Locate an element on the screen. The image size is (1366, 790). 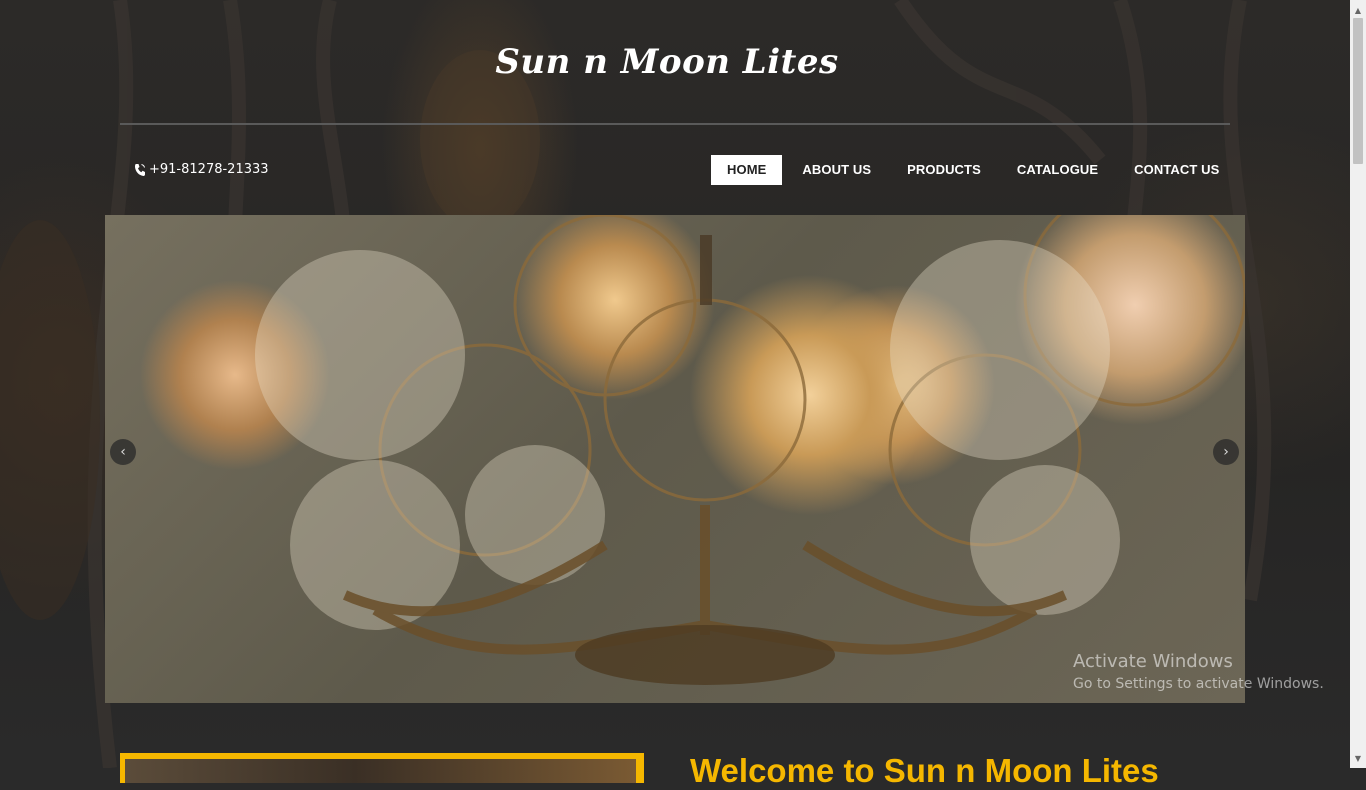
nav-home: HOME is located at coordinates (747, 170).